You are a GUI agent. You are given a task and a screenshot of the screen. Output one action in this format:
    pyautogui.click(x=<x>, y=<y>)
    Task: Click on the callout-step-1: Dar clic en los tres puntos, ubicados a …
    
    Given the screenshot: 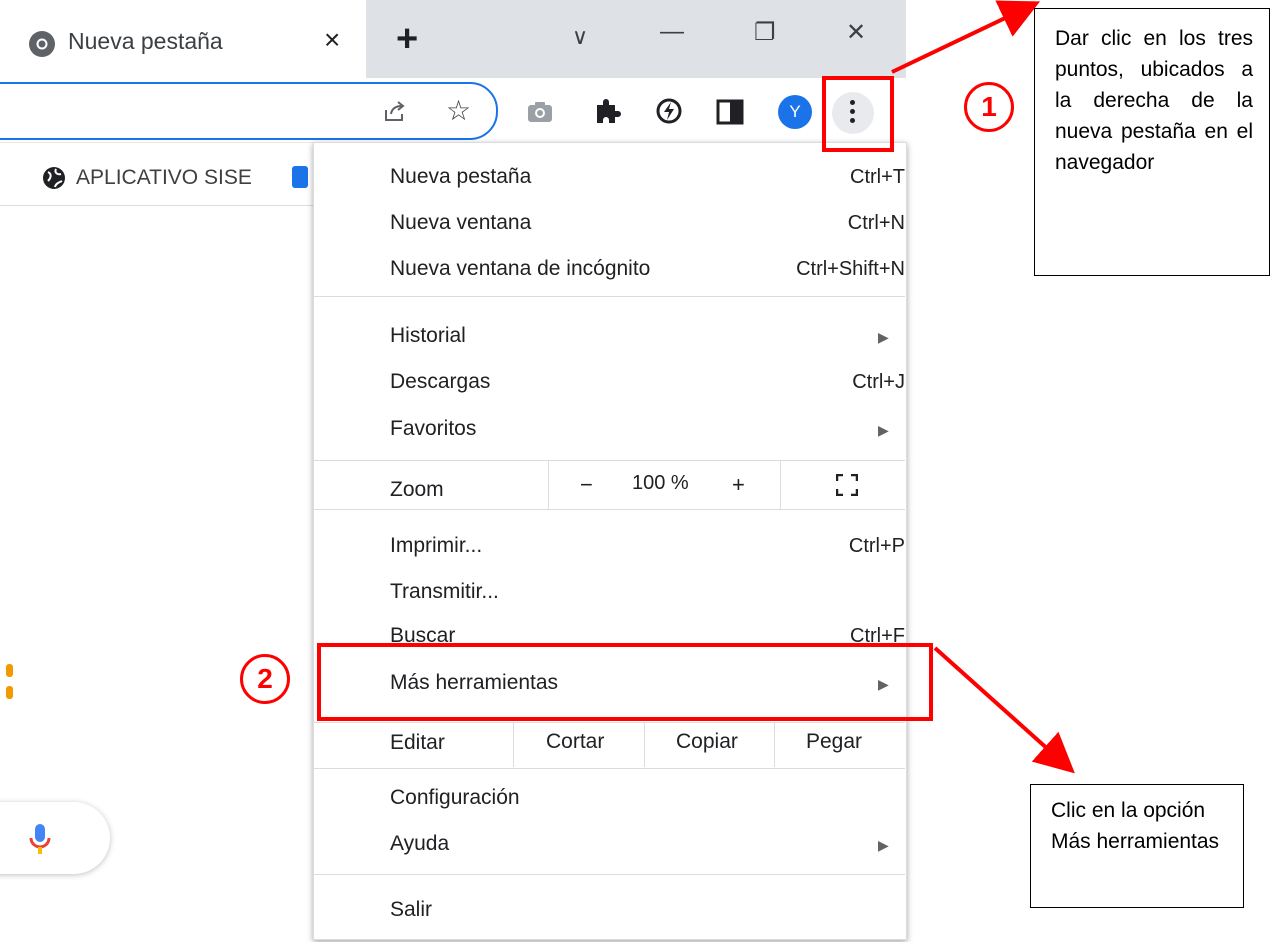 What is the action you would take?
    pyautogui.click(x=1152, y=142)
    